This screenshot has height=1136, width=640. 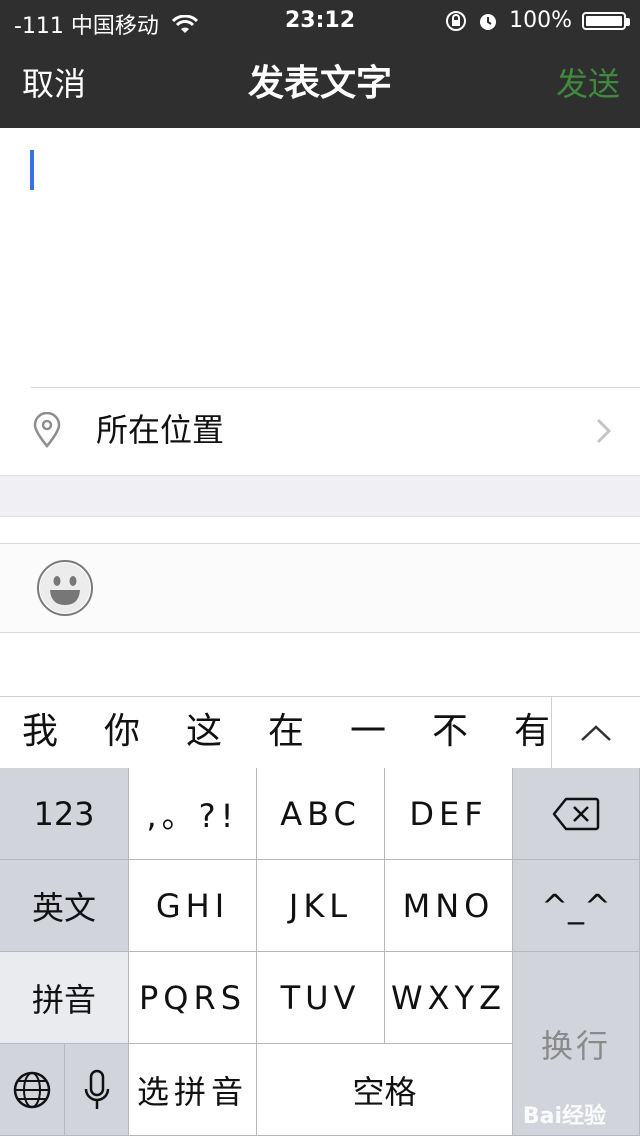 What do you see at coordinates (456, 20) in the screenshot?
I see `rotation-lock-icon` at bounding box center [456, 20].